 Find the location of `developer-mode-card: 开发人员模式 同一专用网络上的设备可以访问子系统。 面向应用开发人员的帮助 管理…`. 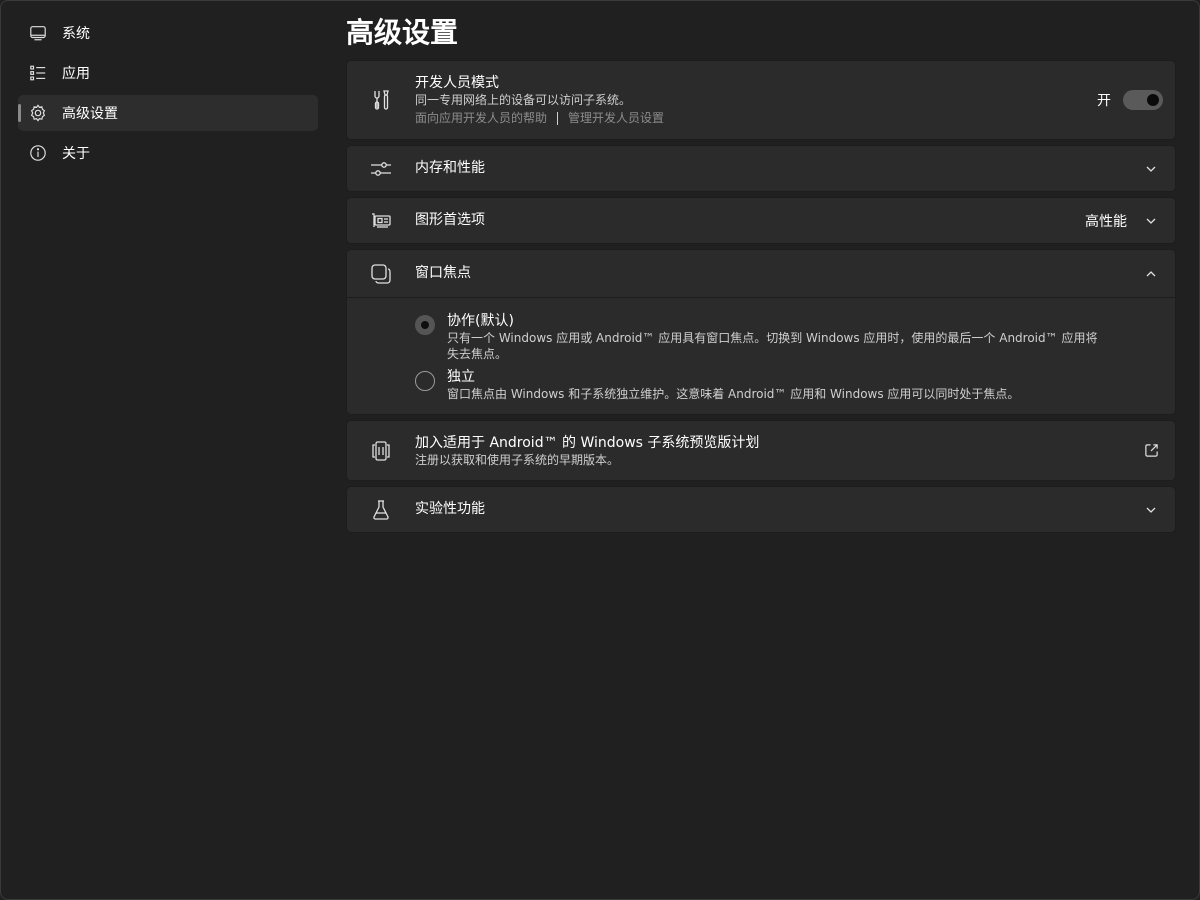

developer-mode-card: 开发人员模式 同一专用网络上的设备可以访问子系统。 面向应用开发人员的帮助 管理… is located at coordinates (761, 100).